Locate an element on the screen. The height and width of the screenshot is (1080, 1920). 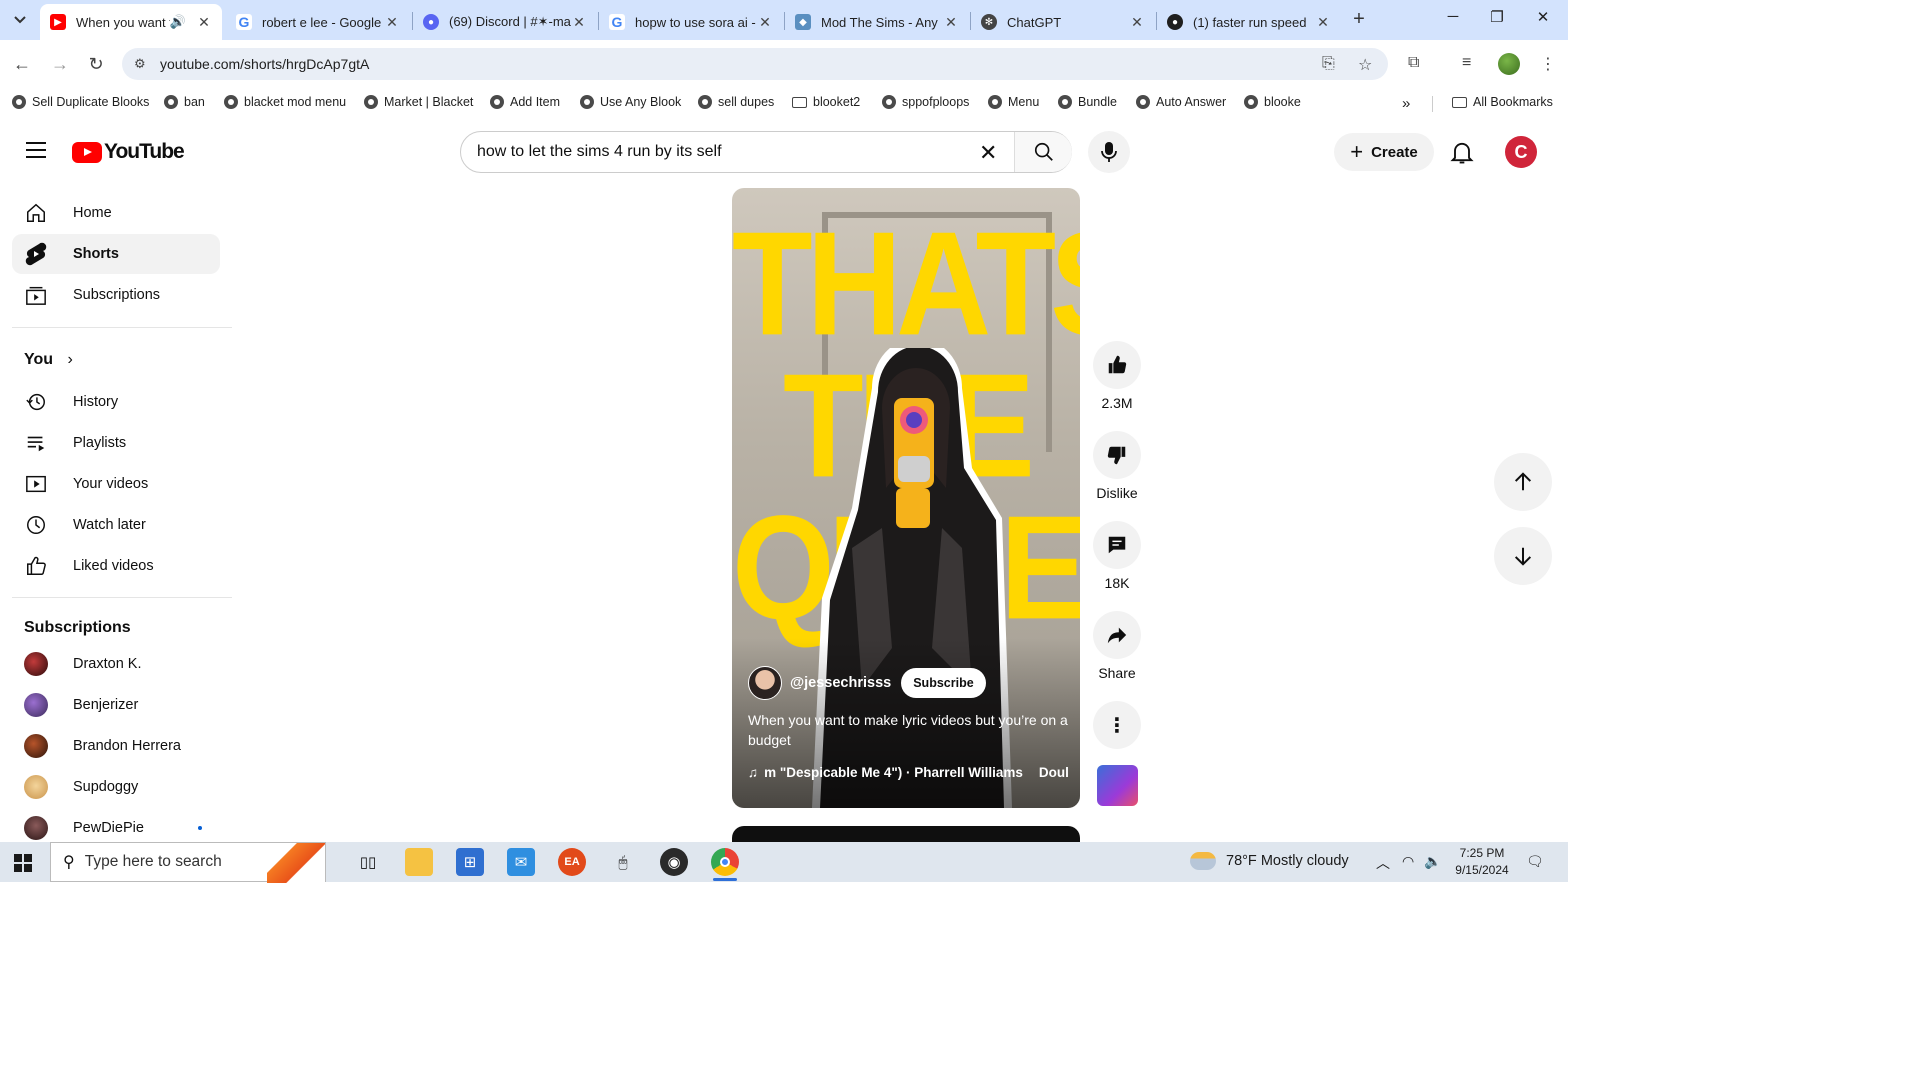
browser-menu-icon: ⋮ is located at coordinates (1548, 64).